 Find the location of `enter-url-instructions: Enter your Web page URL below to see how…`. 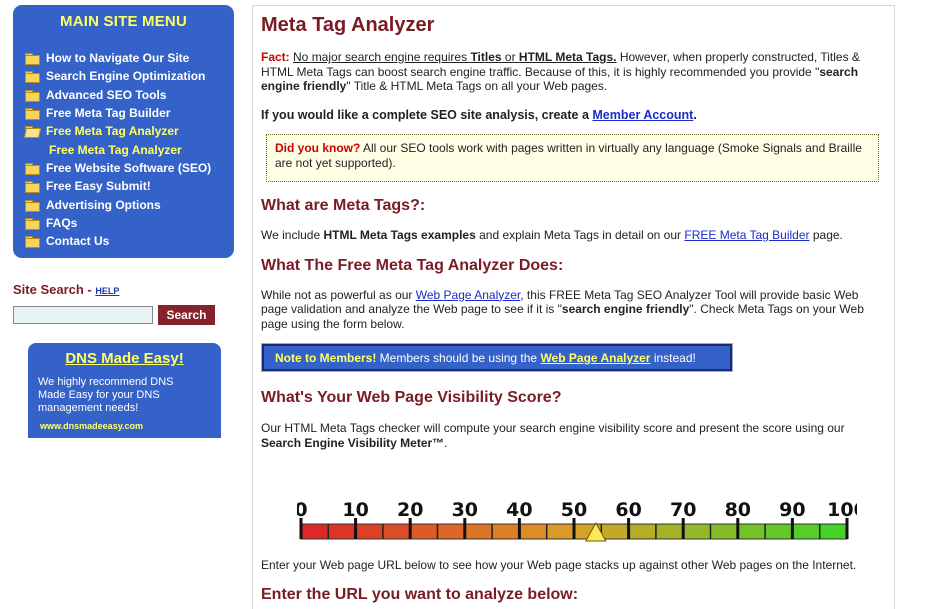

enter-url-instructions: Enter your Web page URL below to see how… is located at coordinates (559, 565).